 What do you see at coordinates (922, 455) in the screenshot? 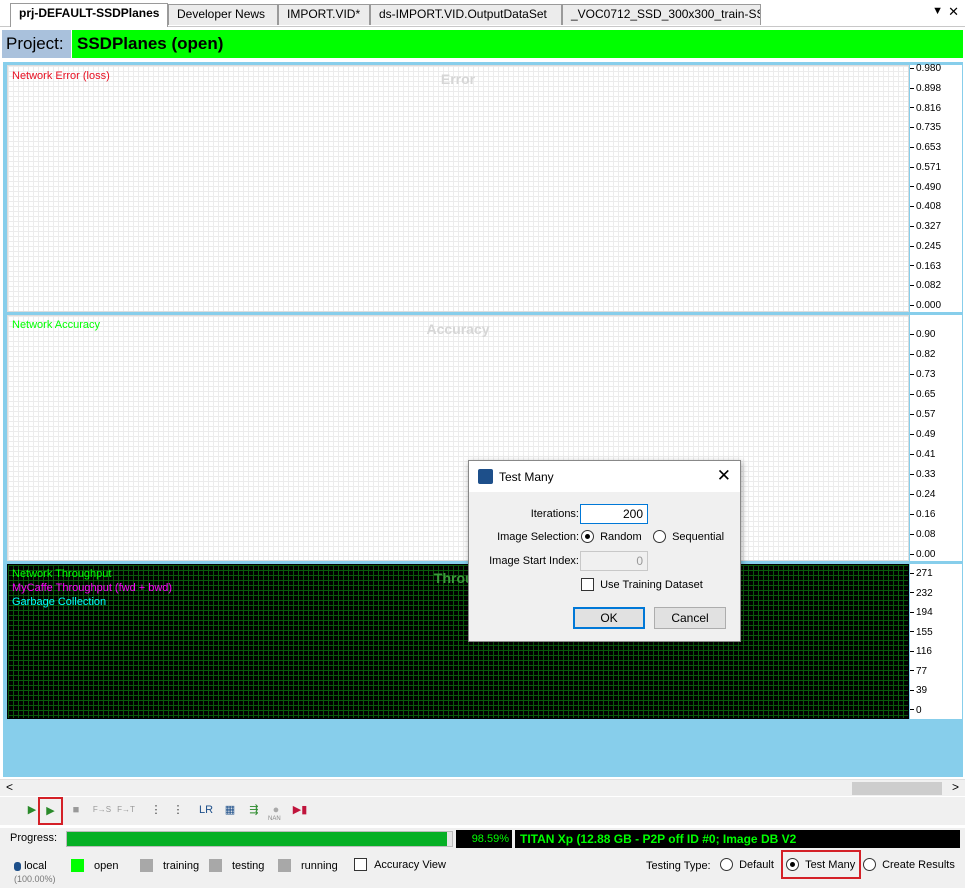
I see `y-tick-label: 0.41` at bounding box center [922, 455].